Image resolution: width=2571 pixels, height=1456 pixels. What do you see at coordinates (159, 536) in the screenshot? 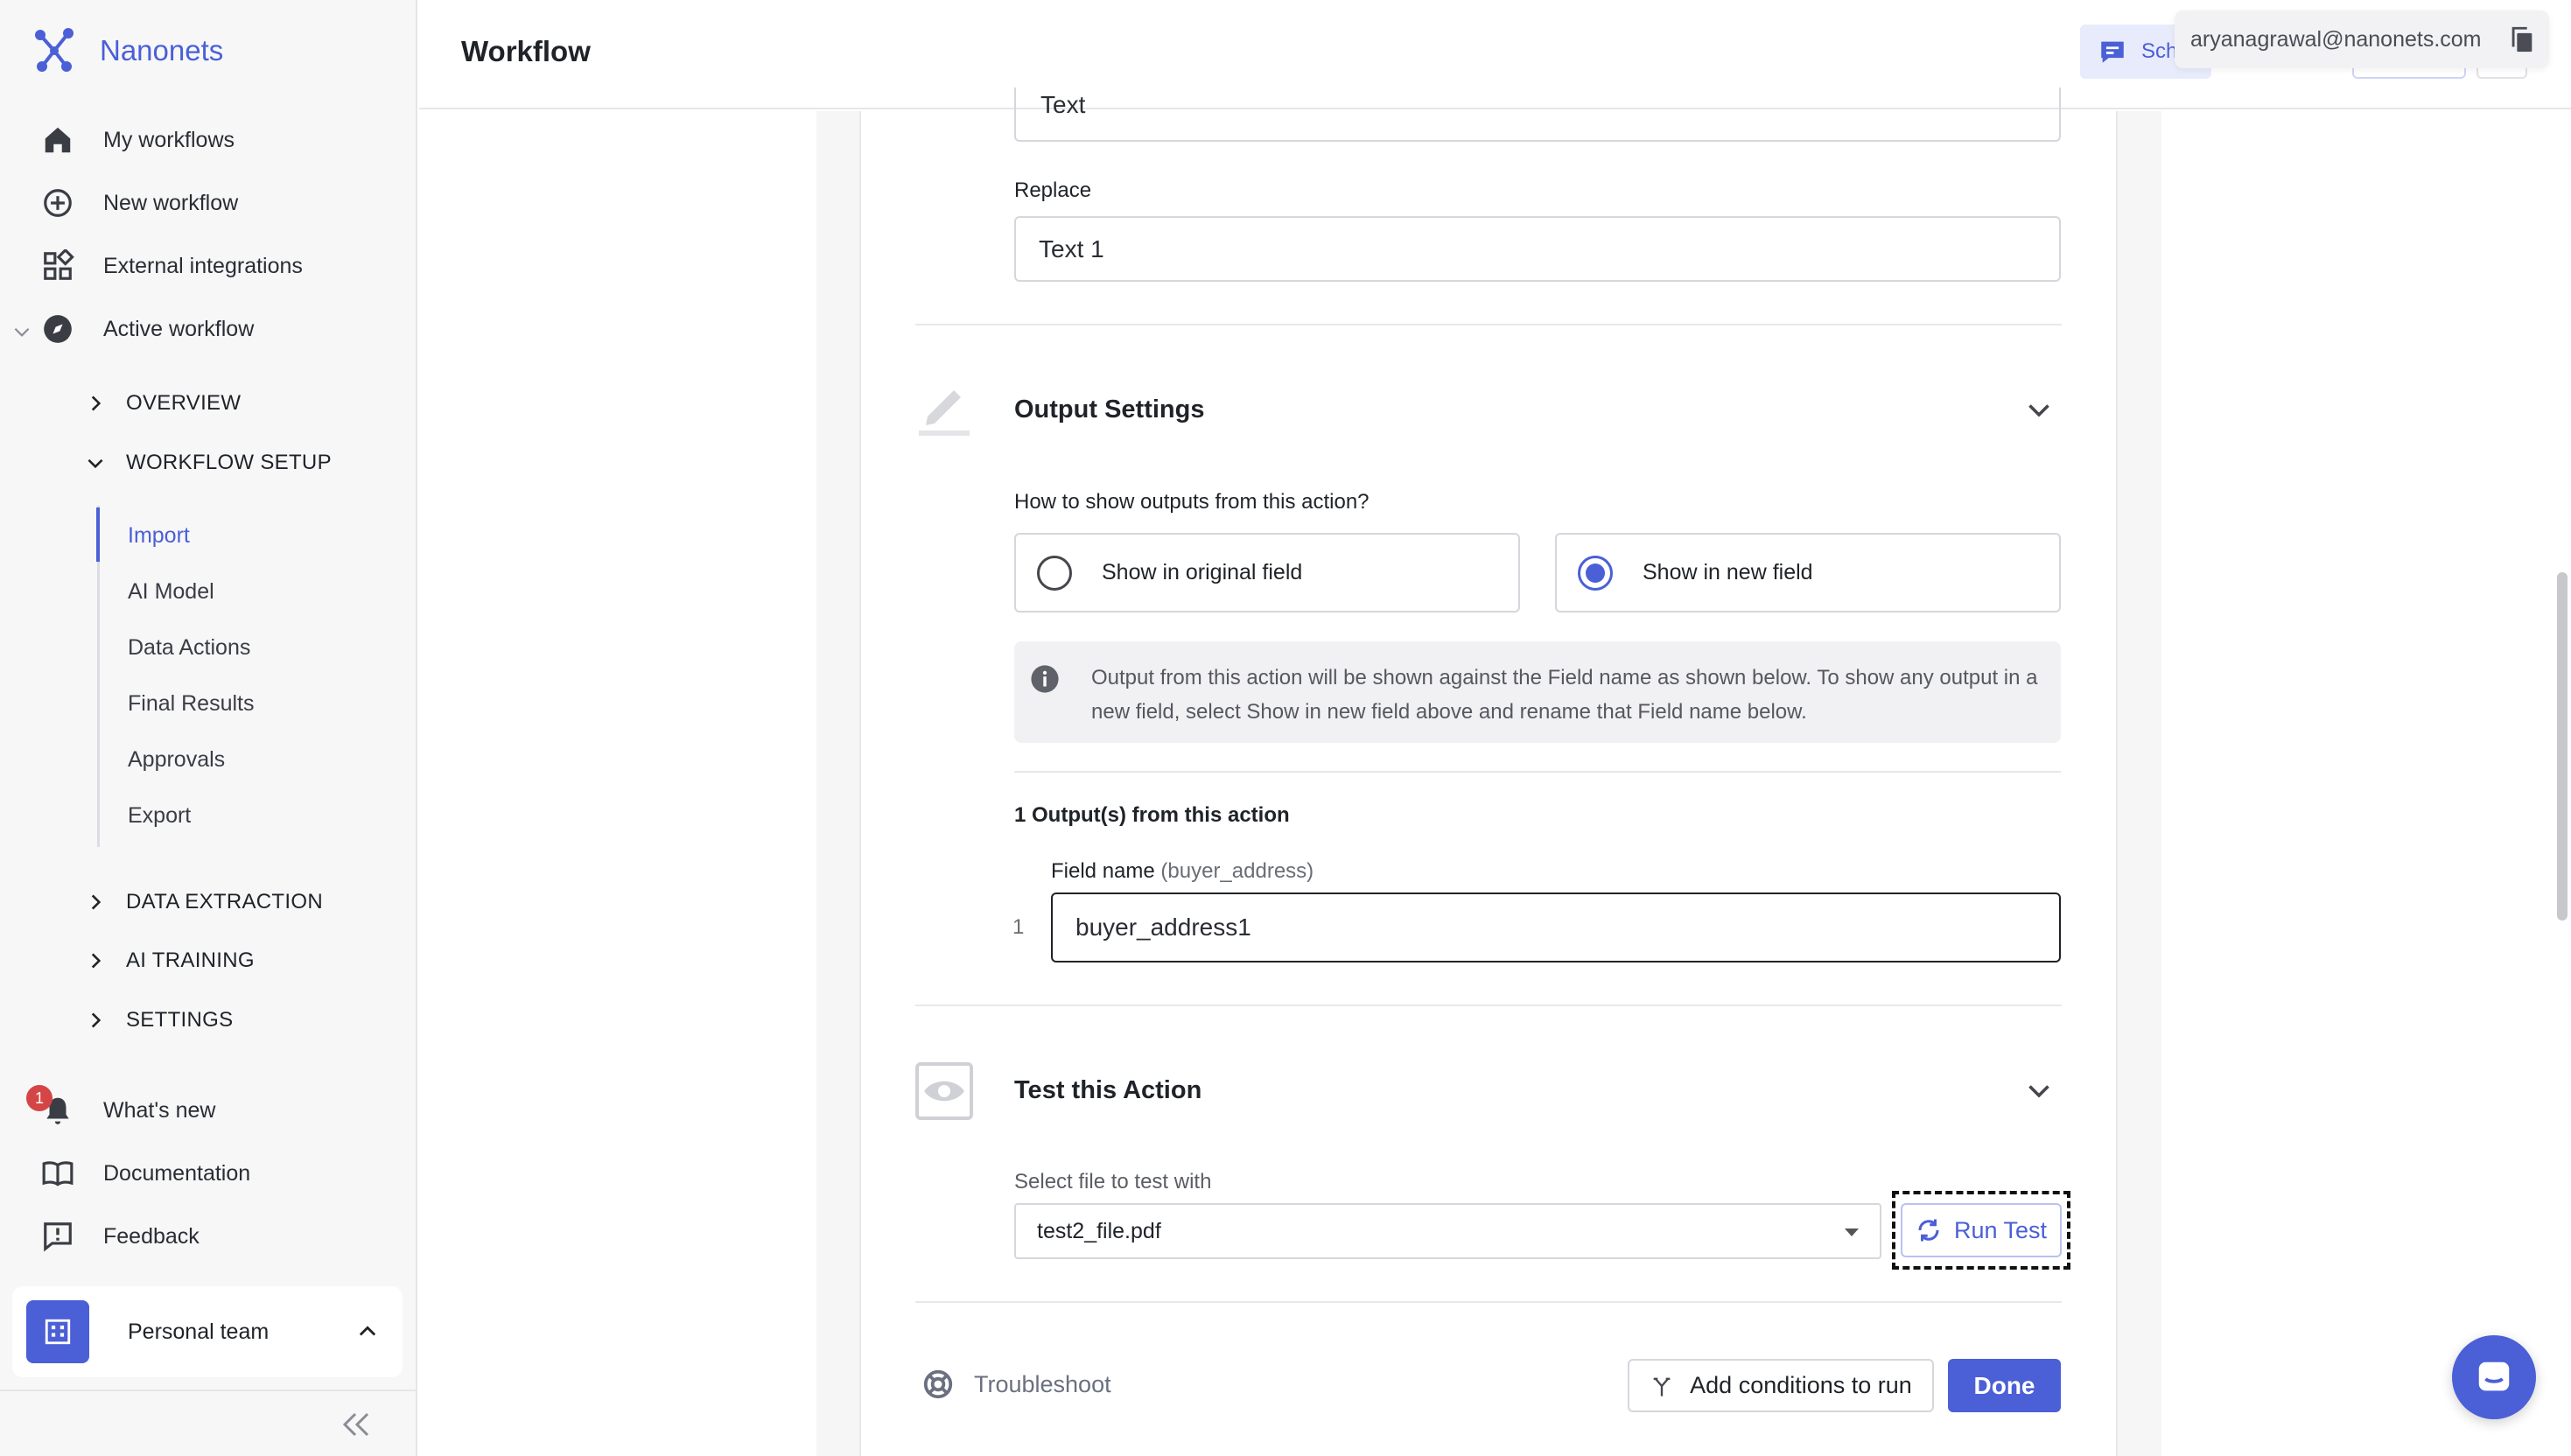
I see `sub-item-import: Import` at bounding box center [159, 536].